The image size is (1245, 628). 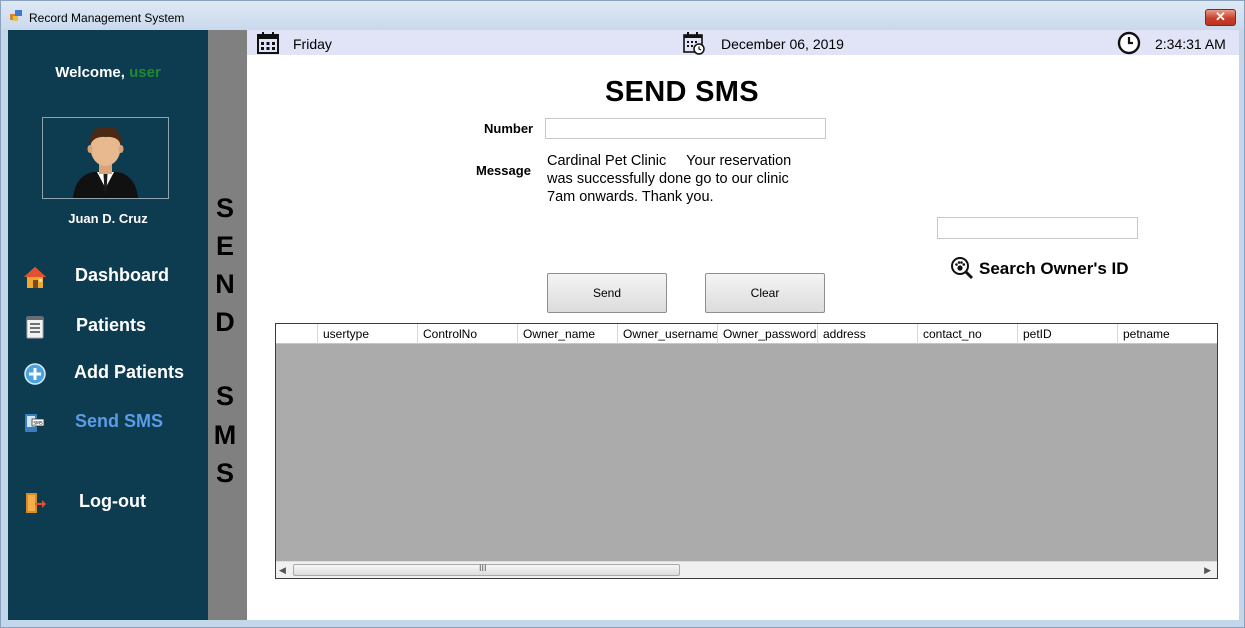 I want to click on nav-send-sms: SMS Send SMS, so click(x=108, y=422).